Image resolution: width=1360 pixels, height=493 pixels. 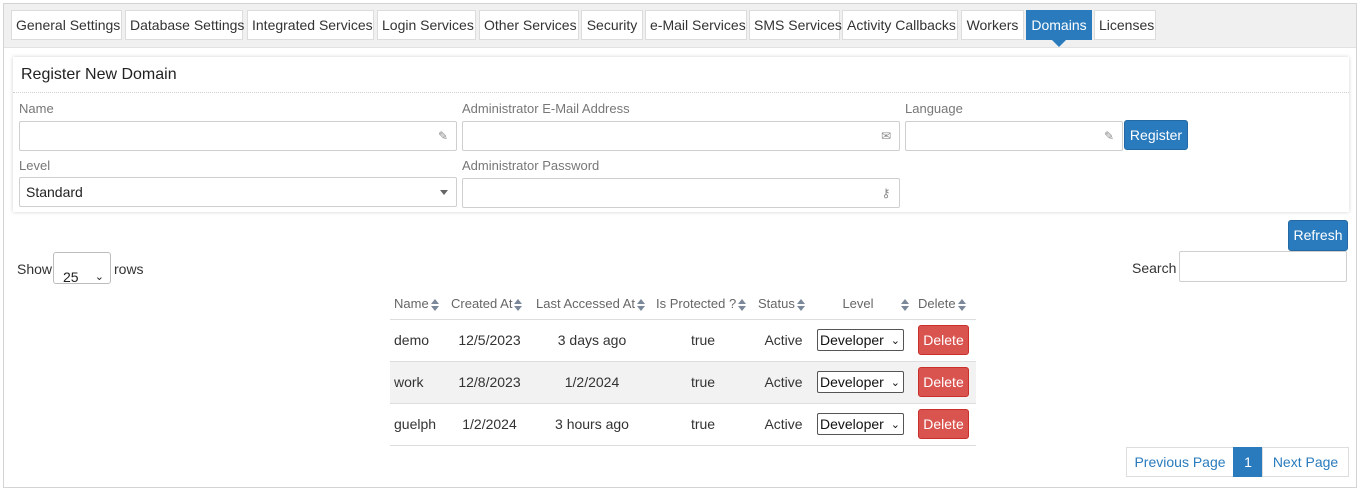 I want to click on password-input: ⚷, so click(x=681, y=193).